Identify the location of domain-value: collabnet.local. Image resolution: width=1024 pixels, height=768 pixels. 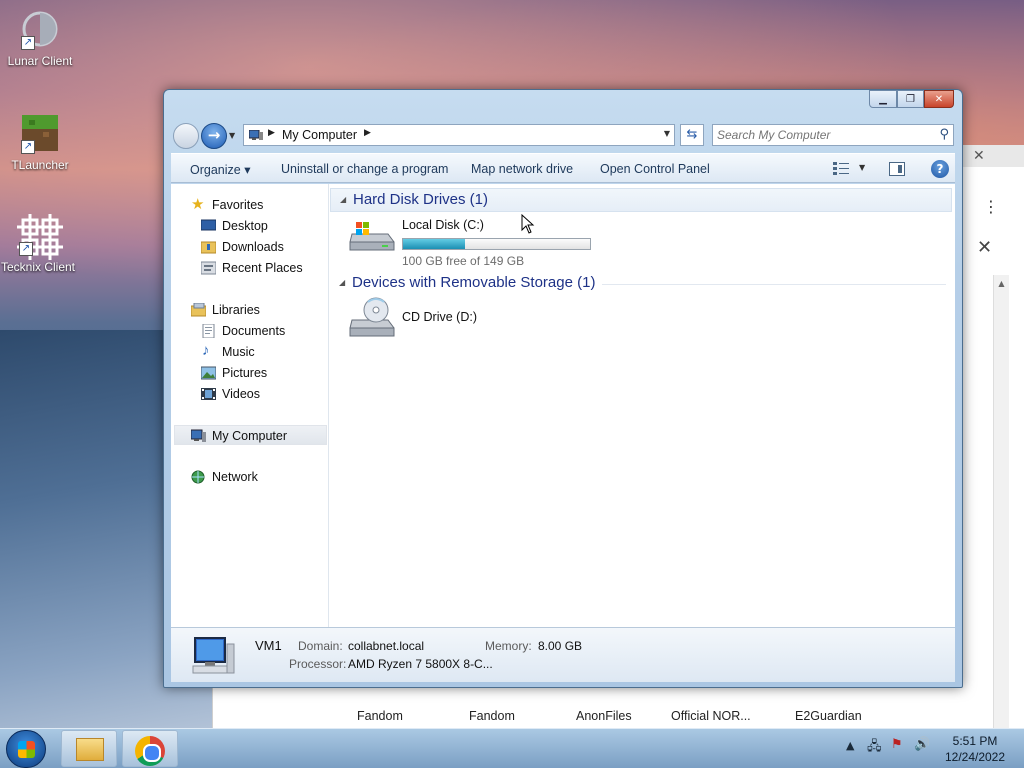
(386, 646).